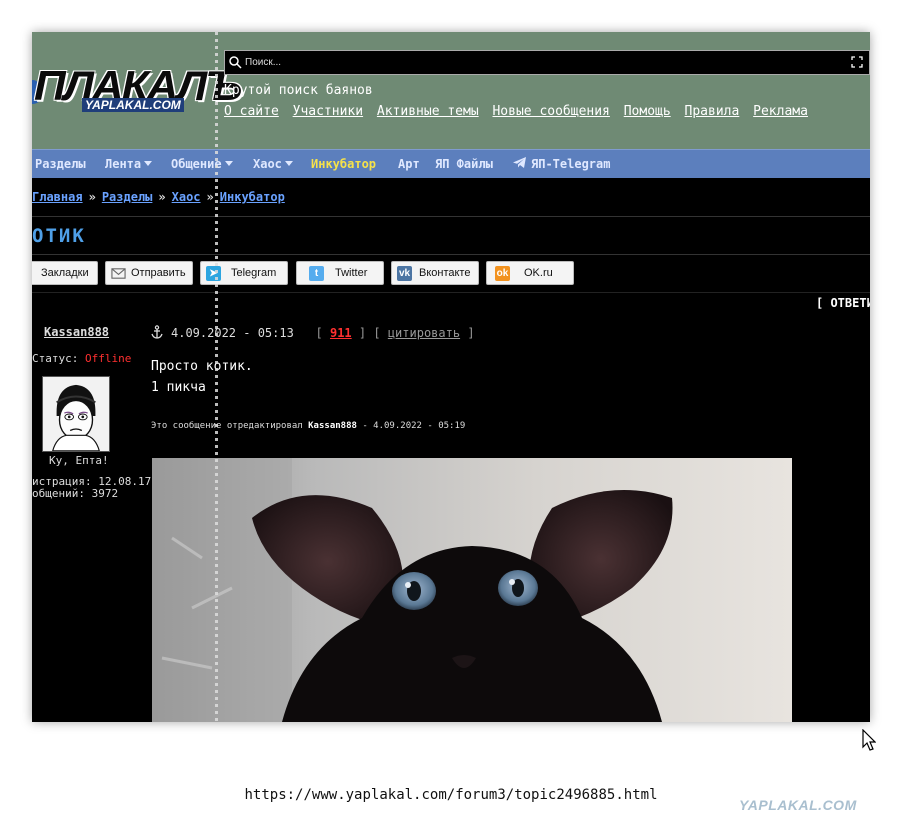 The height and width of the screenshot is (834, 902). What do you see at coordinates (127, 197) in the screenshot?
I see `breadcrumb-sections: Разделы` at bounding box center [127, 197].